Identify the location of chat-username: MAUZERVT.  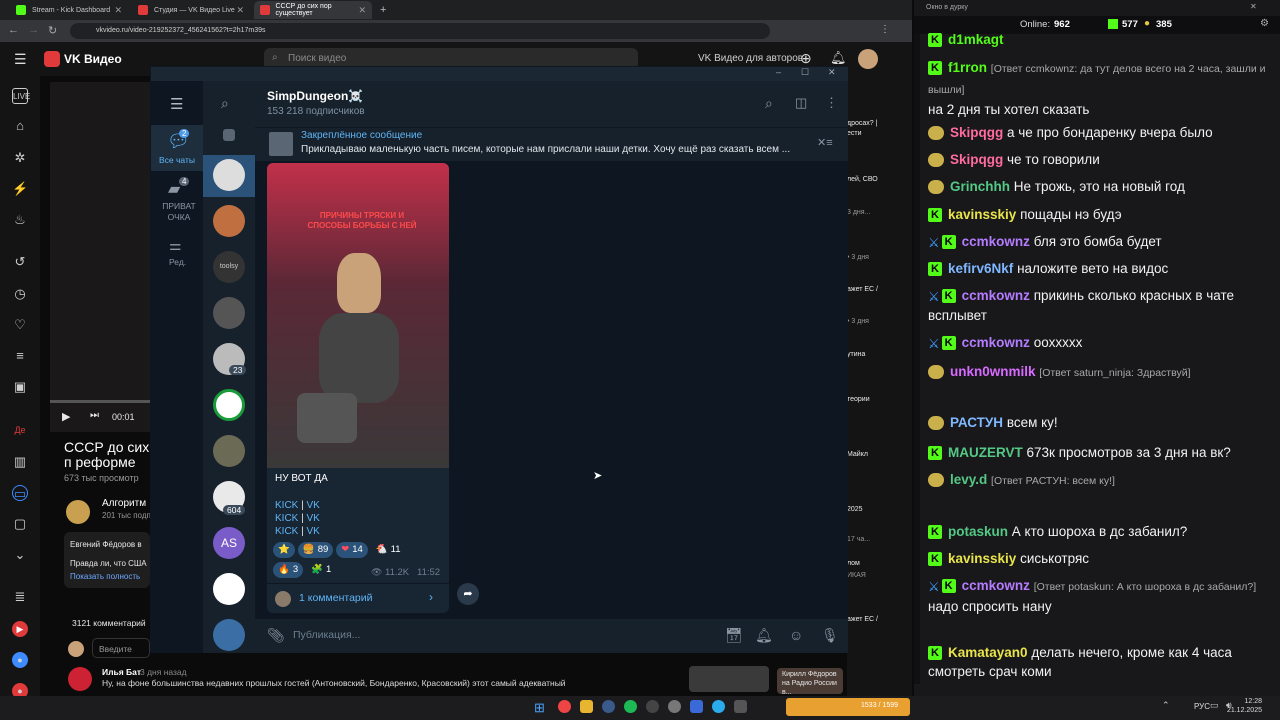
(985, 452).